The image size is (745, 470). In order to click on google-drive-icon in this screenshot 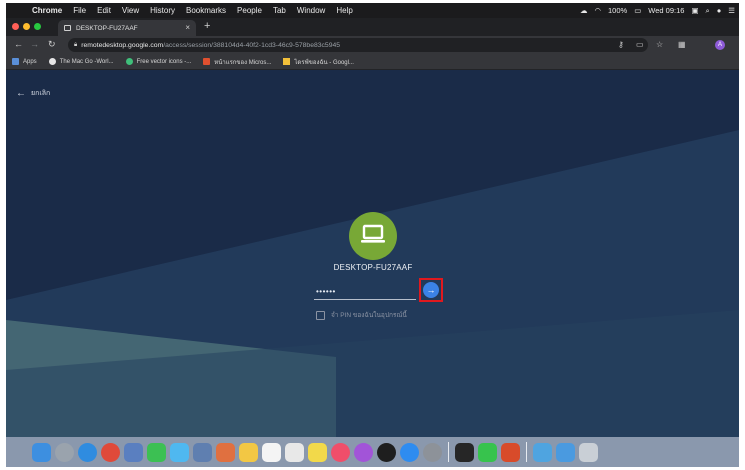, I will do `click(287, 61)`.